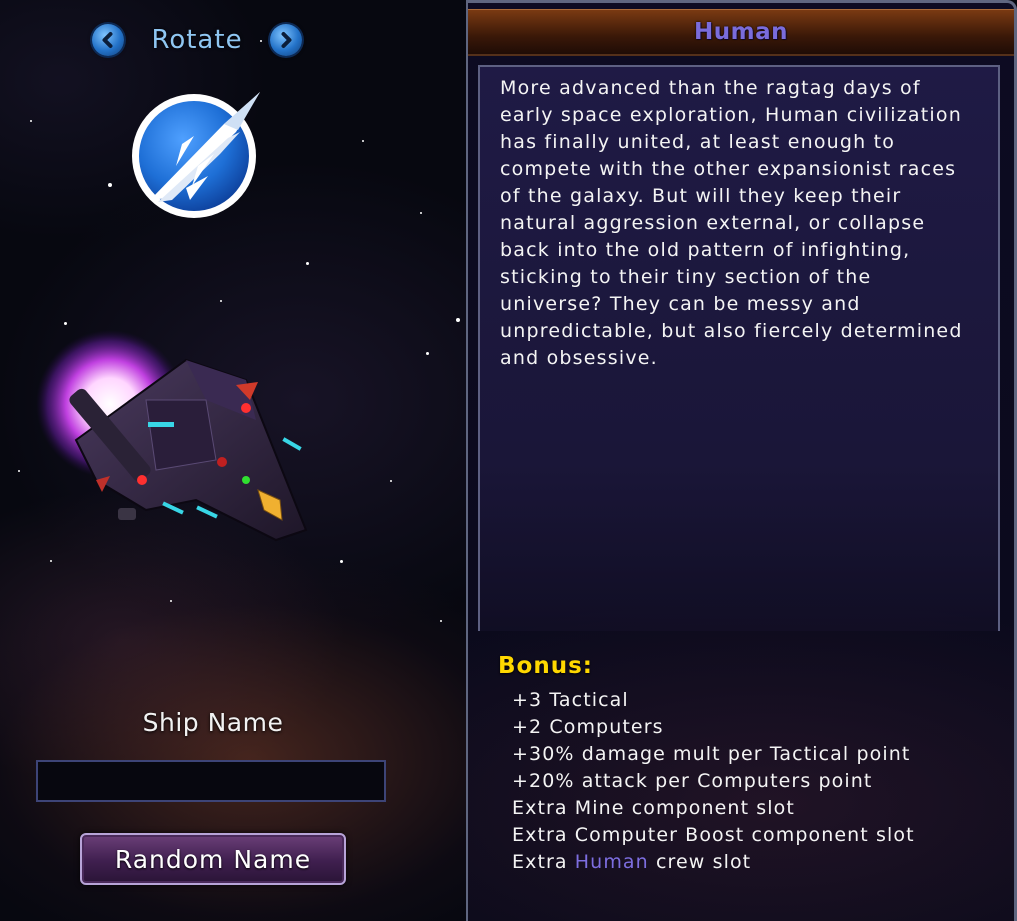 The width and height of the screenshot is (1017, 921). I want to click on bonus-item-crew-slot: Extra Human crew slot, so click(713, 862).